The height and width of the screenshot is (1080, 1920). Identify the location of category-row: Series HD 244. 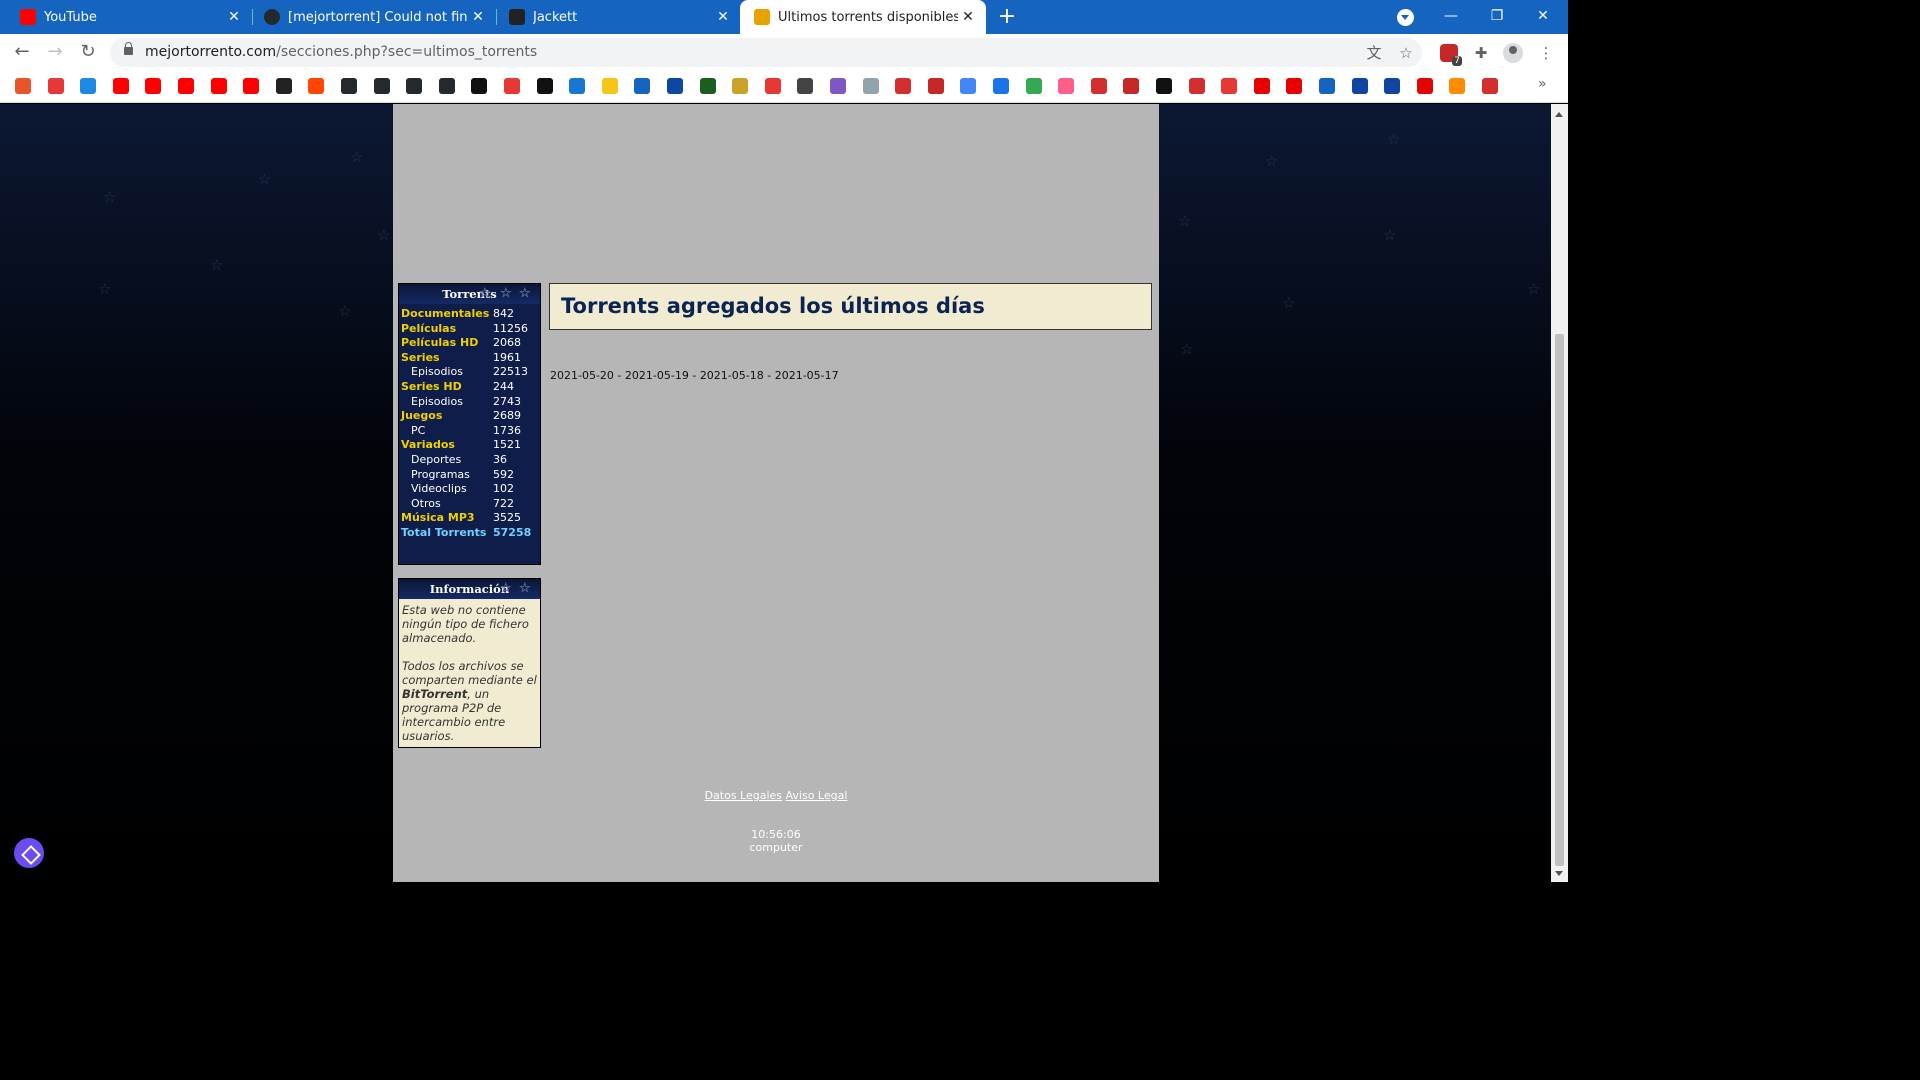
(469, 387).